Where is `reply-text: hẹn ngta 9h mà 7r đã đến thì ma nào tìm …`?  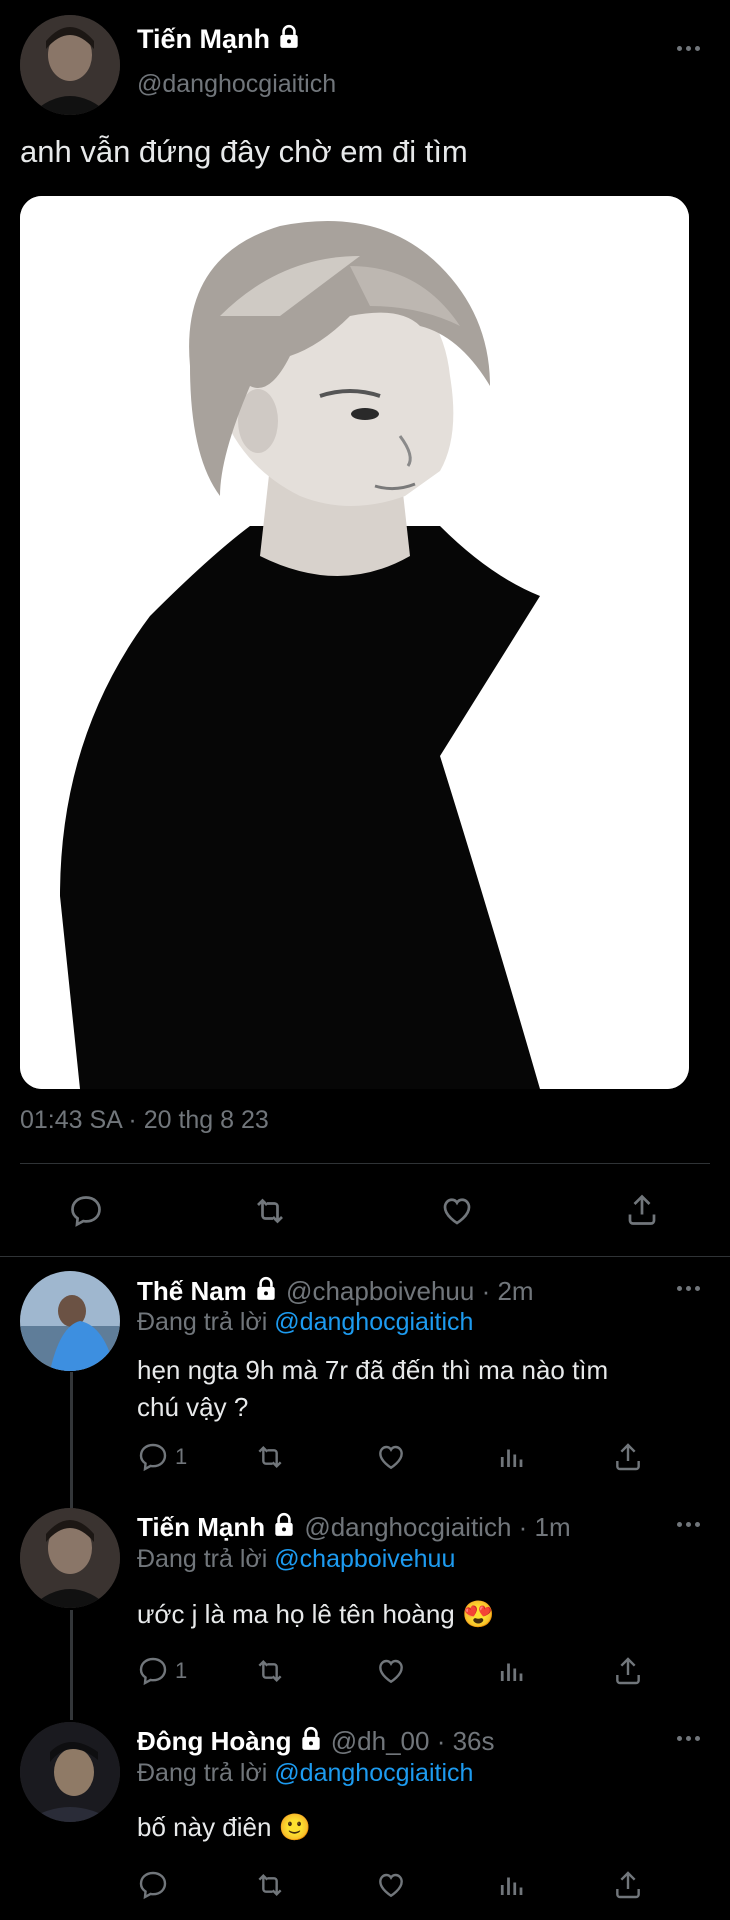
reply-text: hẹn ngta 9h mà 7r đã đến thì ma nào tìm … is located at coordinates (373, 1388).